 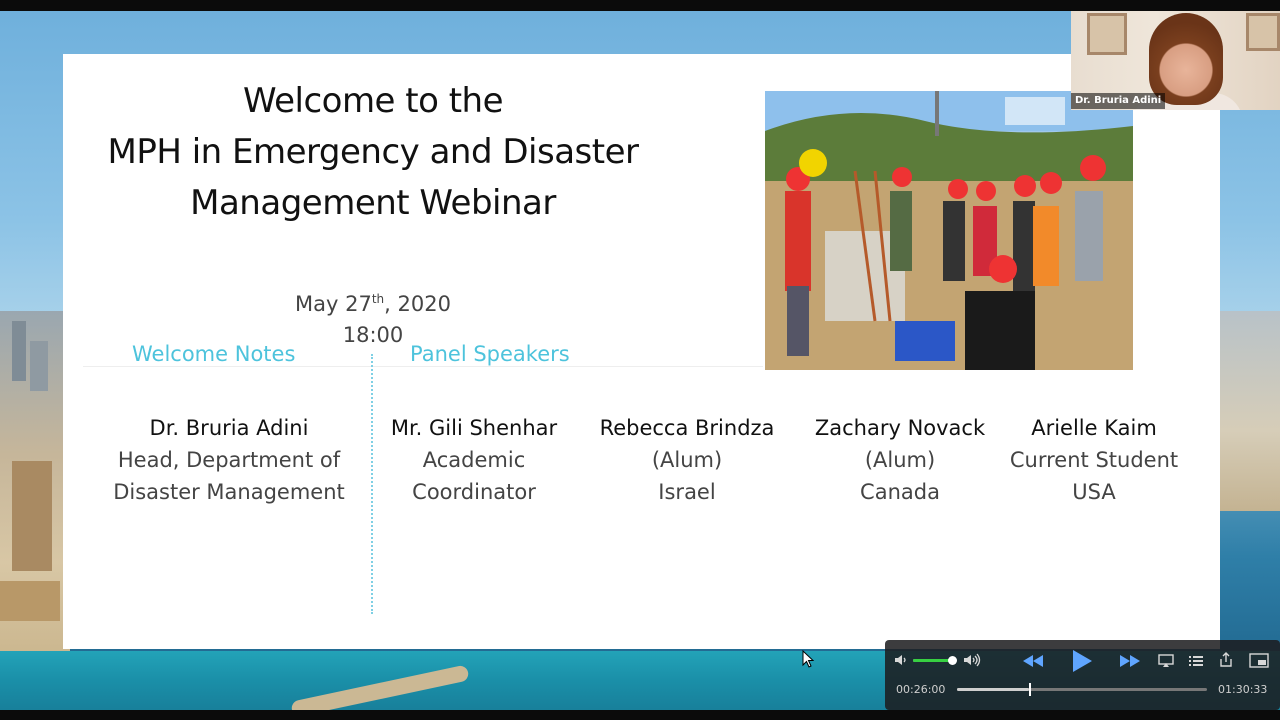 I want to click on mouse-cursor-icon, so click(x=808, y=659).